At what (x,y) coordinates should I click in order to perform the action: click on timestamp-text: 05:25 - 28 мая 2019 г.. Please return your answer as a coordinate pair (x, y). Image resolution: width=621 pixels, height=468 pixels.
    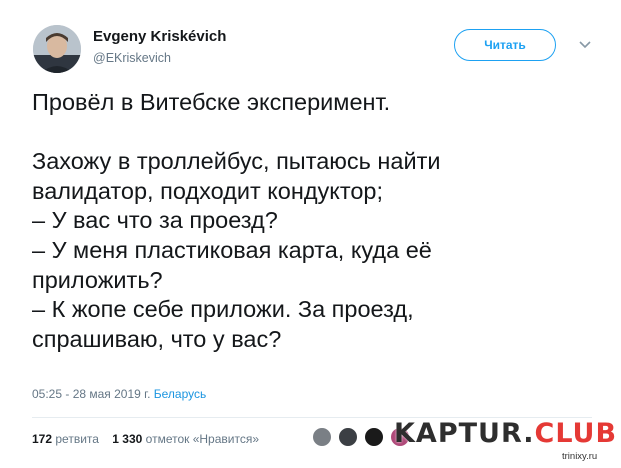
    Looking at the image, I should click on (91, 394).